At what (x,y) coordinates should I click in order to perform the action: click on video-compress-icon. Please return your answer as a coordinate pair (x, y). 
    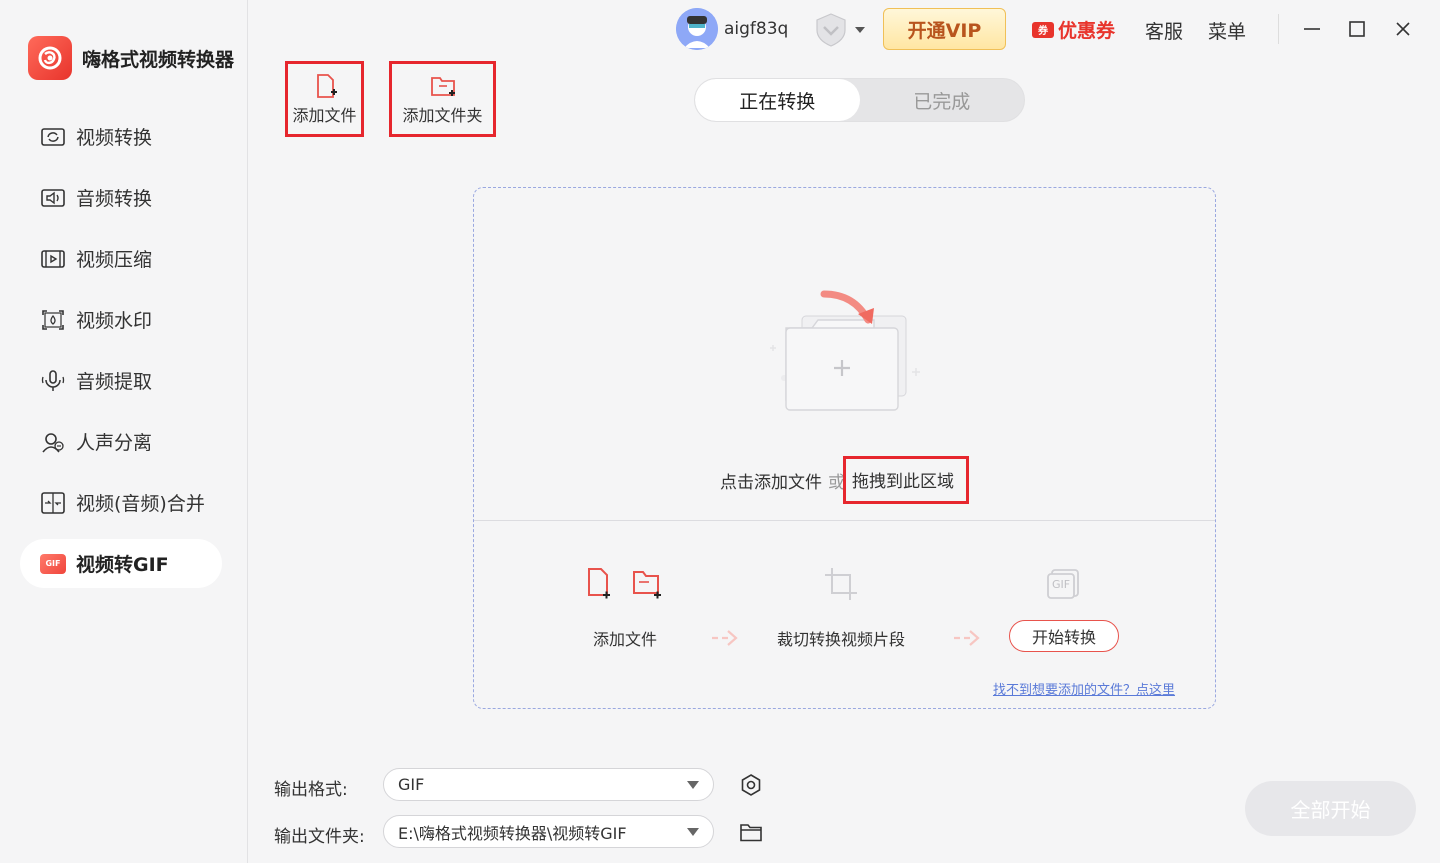
    Looking at the image, I should click on (53, 258).